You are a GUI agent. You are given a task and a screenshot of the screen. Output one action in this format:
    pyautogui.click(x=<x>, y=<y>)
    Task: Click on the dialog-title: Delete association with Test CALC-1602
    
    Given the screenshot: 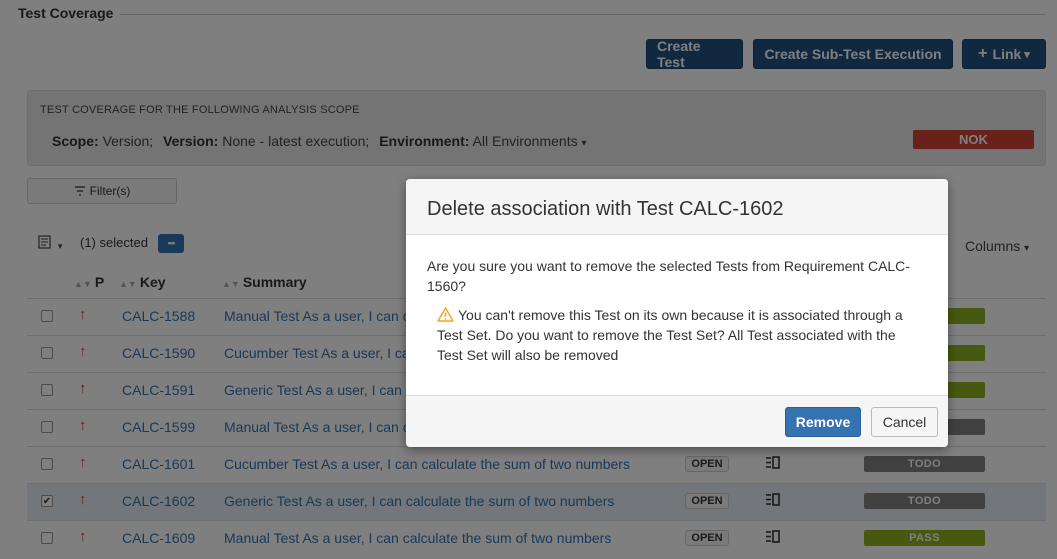 What is the action you would take?
    pyautogui.click(x=605, y=209)
    